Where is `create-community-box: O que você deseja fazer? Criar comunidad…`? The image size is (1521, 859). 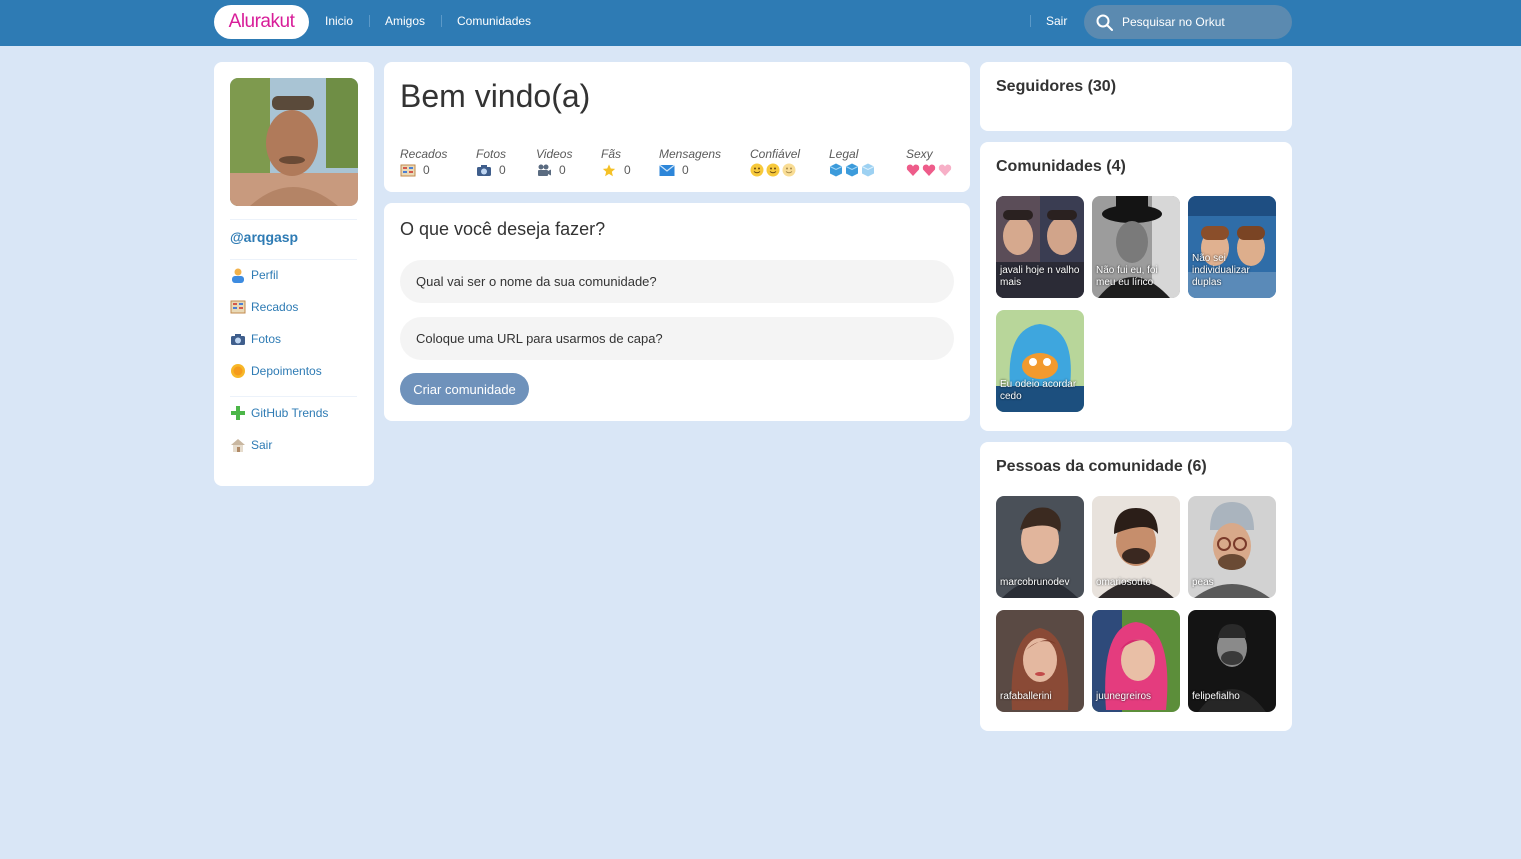
create-community-box: O que você deseja fazer? Criar comunidad… is located at coordinates (677, 312).